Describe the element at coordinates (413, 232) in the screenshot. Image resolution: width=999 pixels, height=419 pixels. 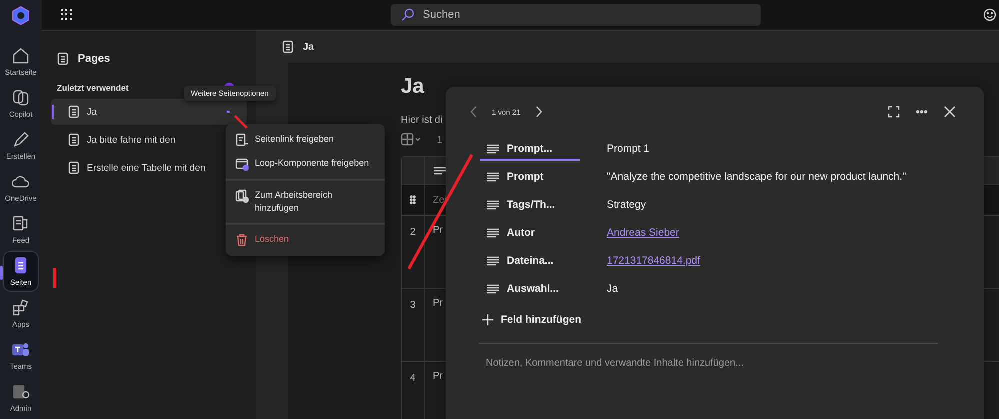
I see `row-number: 2` at that location.